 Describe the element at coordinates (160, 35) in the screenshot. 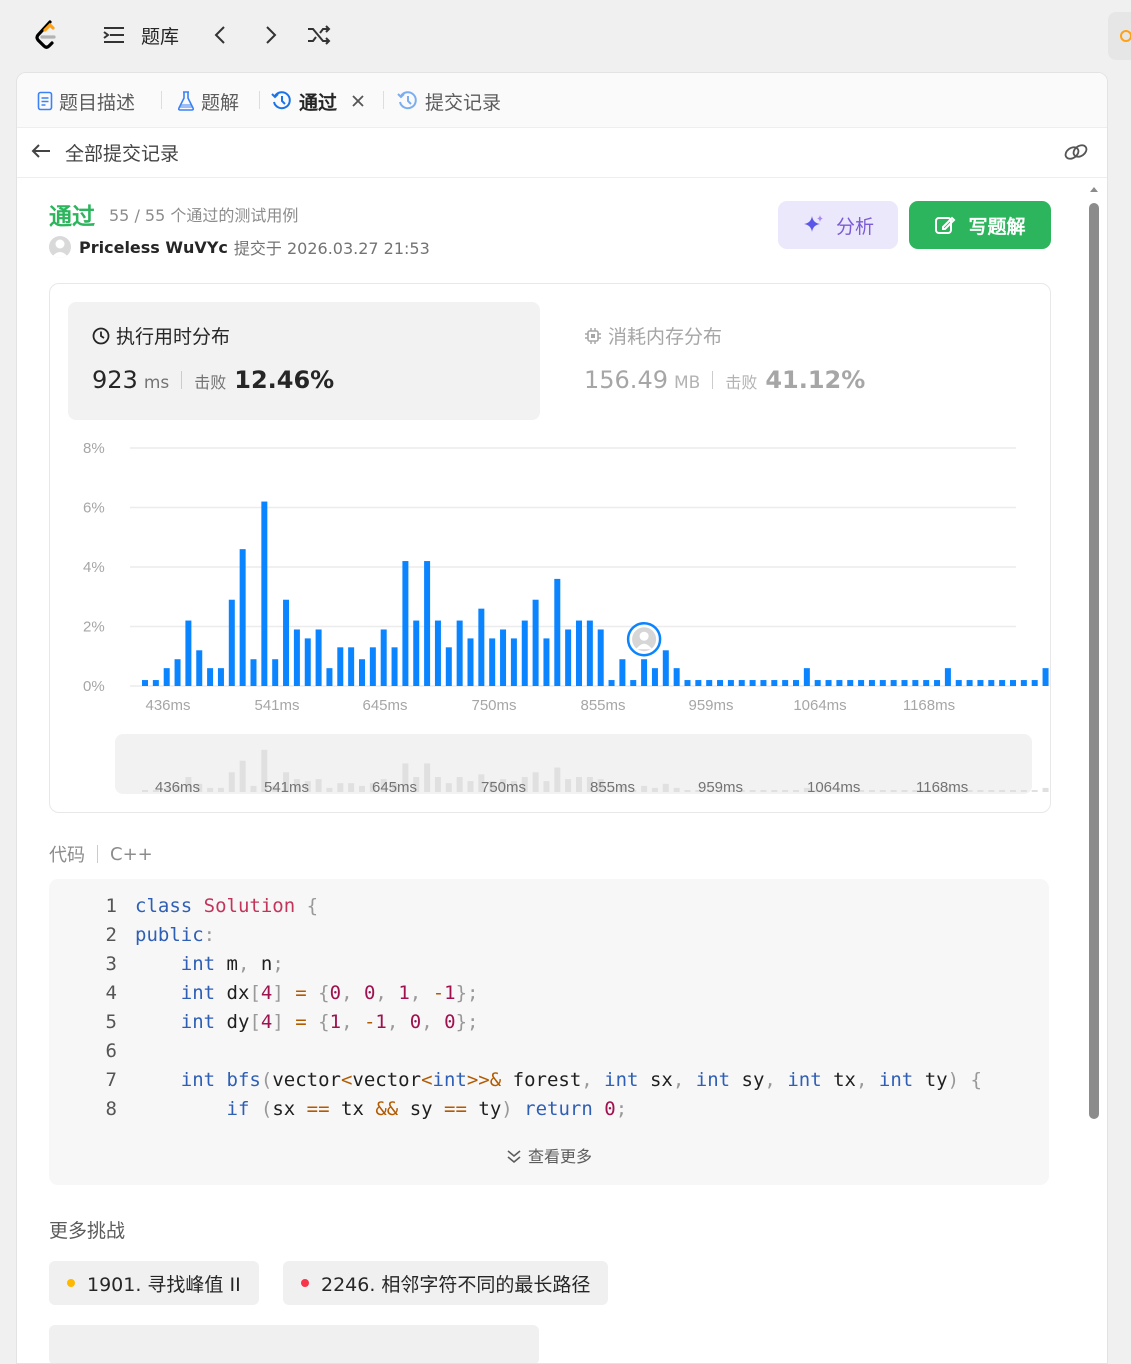

I see `problem-bank-link: 题库` at that location.